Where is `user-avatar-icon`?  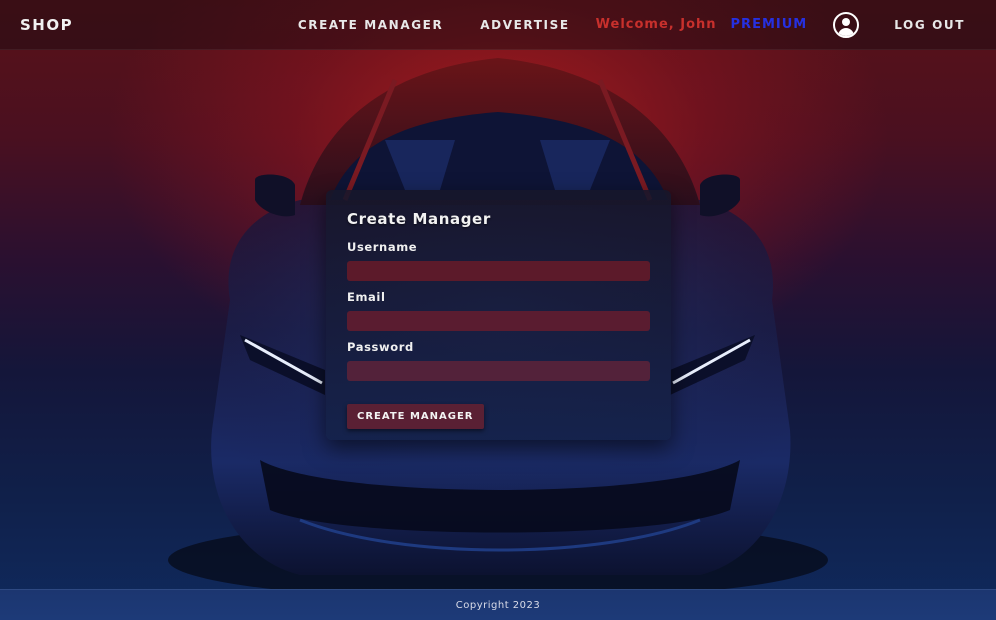 user-avatar-icon is located at coordinates (846, 24).